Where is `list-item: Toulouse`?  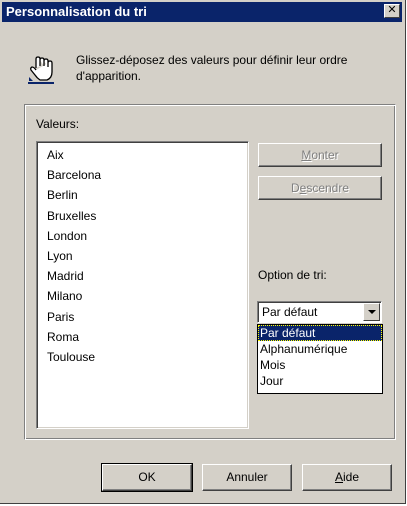
list-item: Toulouse is located at coordinates (142, 357).